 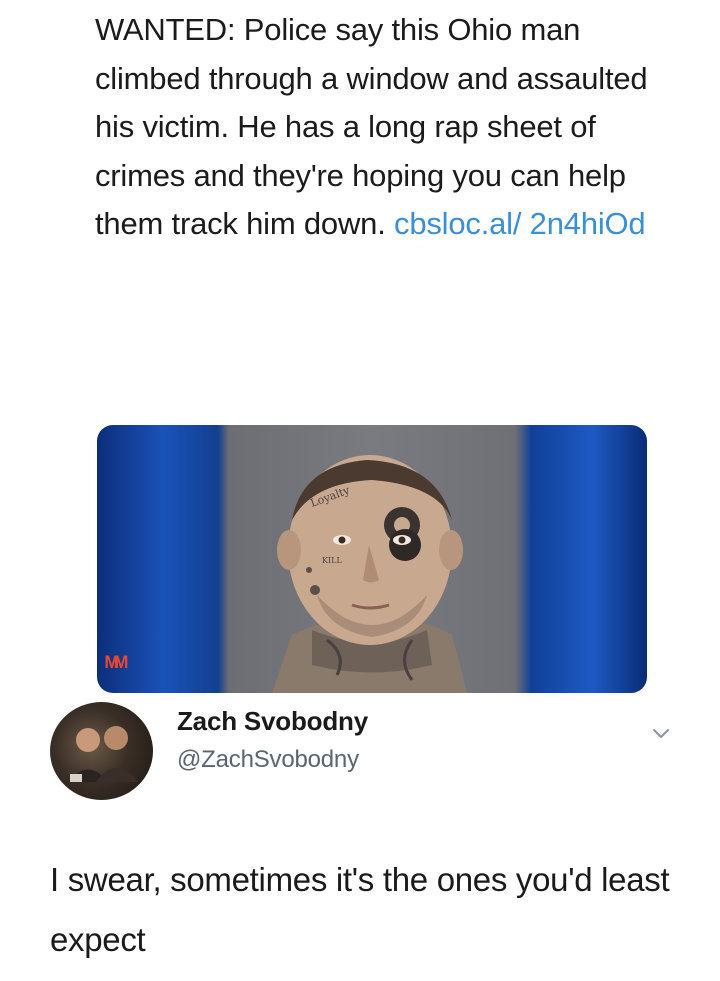 I want to click on svg-text: KILL, so click(x=332, y=560).